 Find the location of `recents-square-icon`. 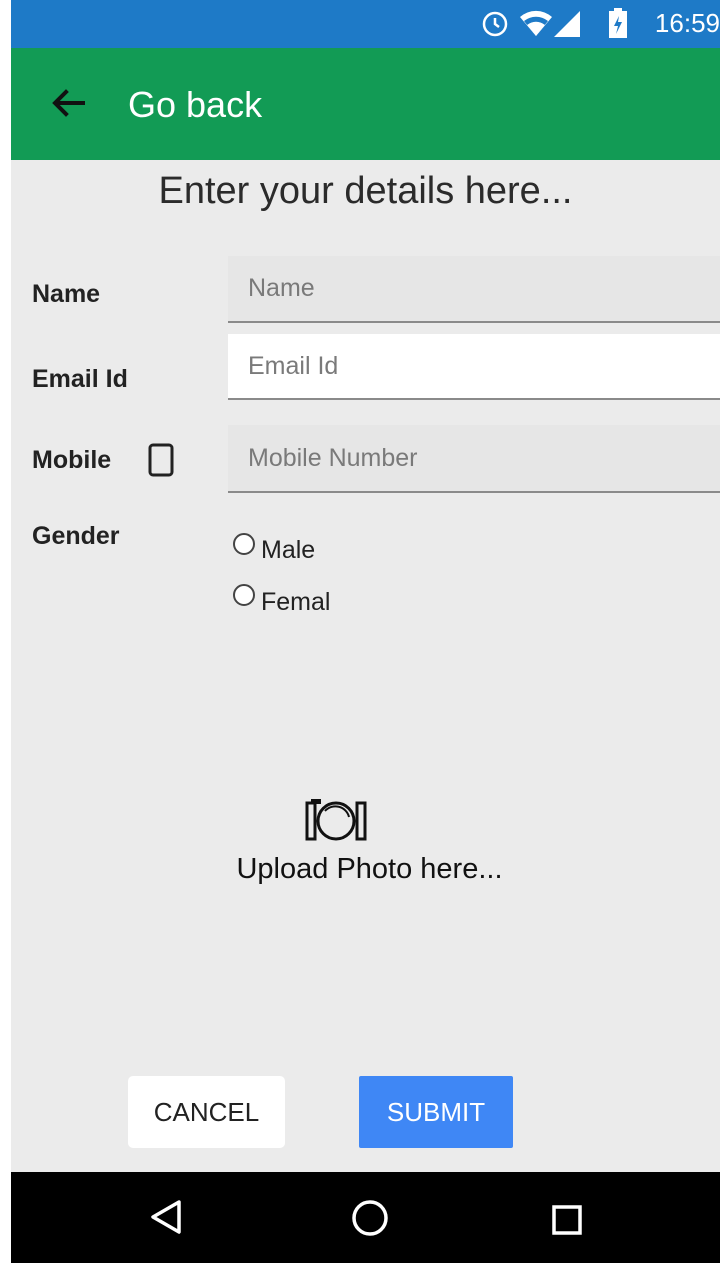

recents-square-icon is located at coordinates (567, 1220).